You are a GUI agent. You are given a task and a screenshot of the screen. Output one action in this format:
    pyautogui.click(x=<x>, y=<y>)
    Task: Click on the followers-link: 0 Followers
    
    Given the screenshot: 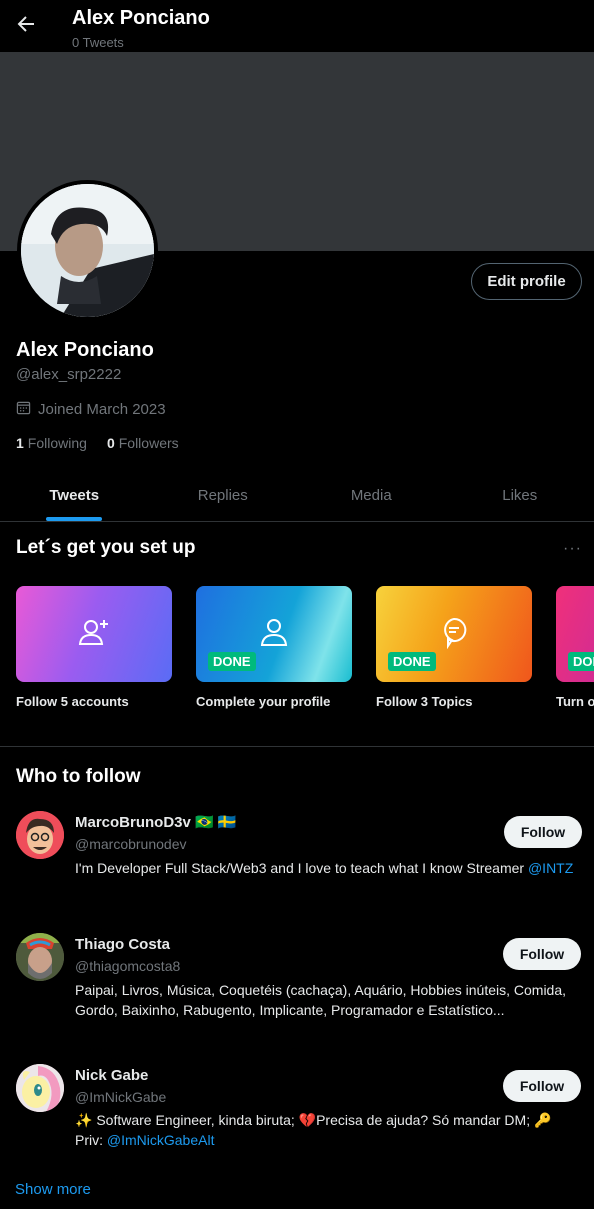 What is the action you would take?
    pyautogui.click(x=143, y=443)
    